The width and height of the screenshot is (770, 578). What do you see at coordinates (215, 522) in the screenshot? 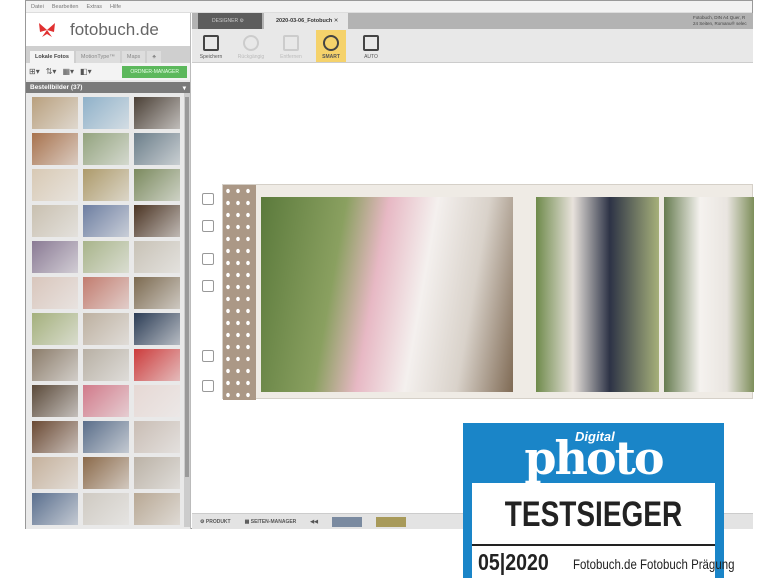
I see `product-button: ⚙ PRODUKT` at bounding box center [215, 522].